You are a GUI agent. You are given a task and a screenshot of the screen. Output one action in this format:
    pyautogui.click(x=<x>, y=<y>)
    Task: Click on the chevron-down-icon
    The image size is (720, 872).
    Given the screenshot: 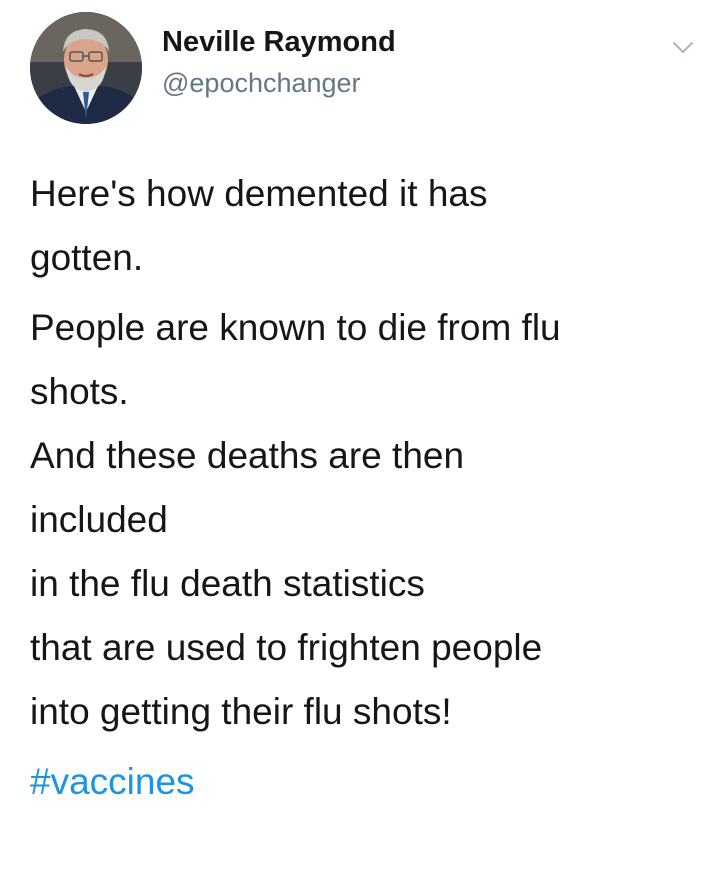 What is the action you would take?
    pyautogui.click(x=683, y=47)
    